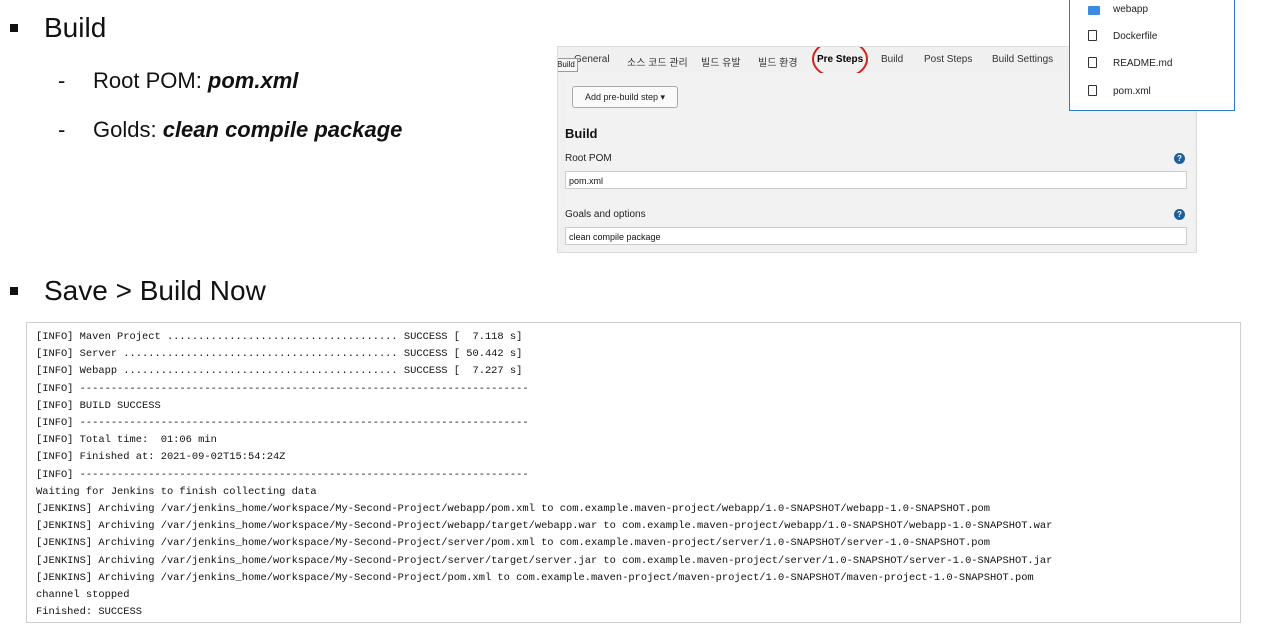  Describe the element at coordinates (155, 290) in the screenshot. I see `save-build-heading: Save > Build Now` at that location.